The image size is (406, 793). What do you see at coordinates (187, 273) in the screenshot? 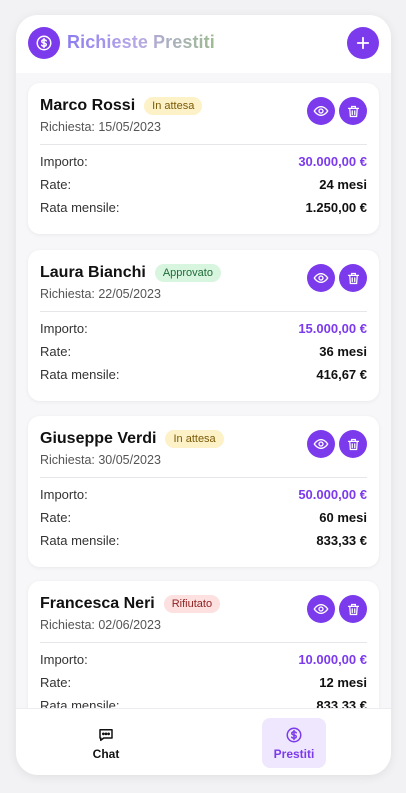
I see `status-badge: Approvato` at bounding box center [187, 273].